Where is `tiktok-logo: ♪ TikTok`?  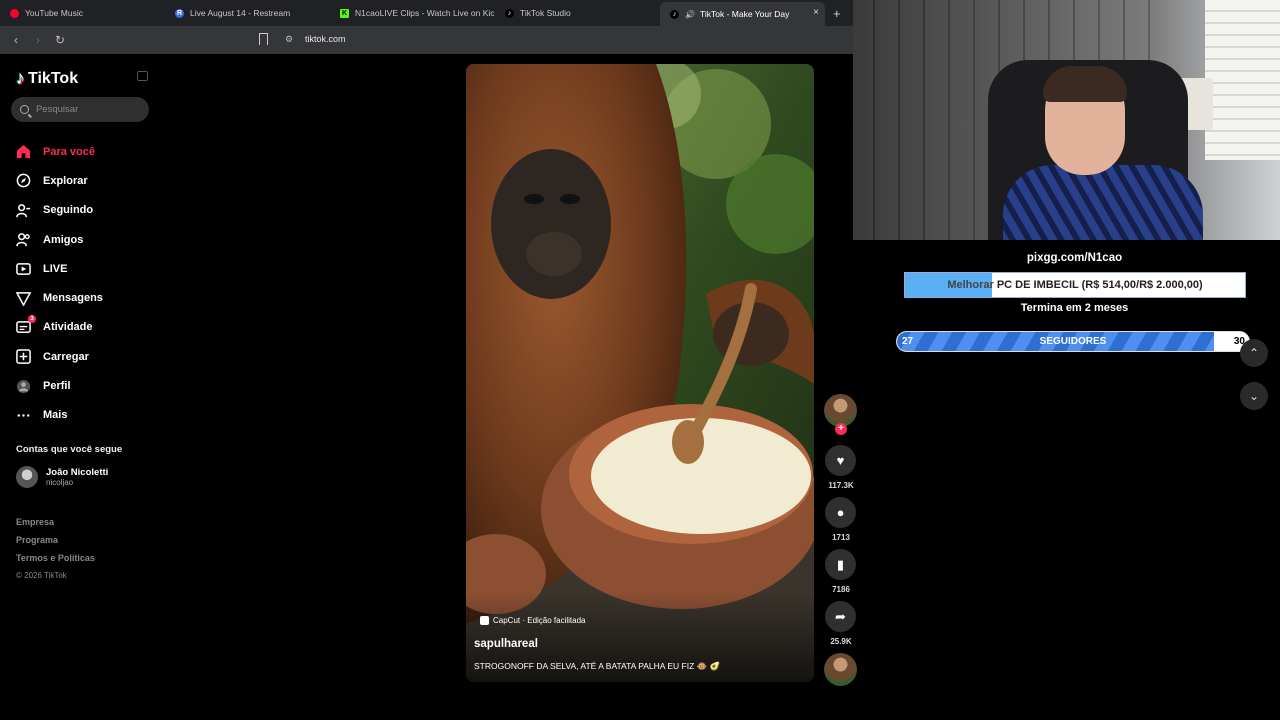 tiktok-logo: ♪ TikTok is located at coordinates (47, 78).